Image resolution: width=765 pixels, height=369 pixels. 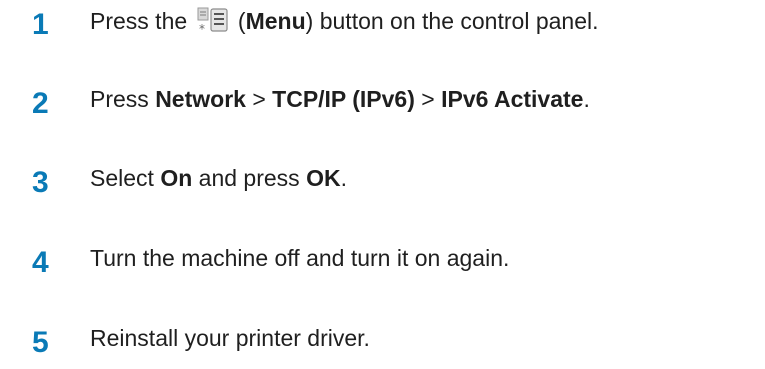 I want to click on step-number: 5, so click(x=40, y=342).